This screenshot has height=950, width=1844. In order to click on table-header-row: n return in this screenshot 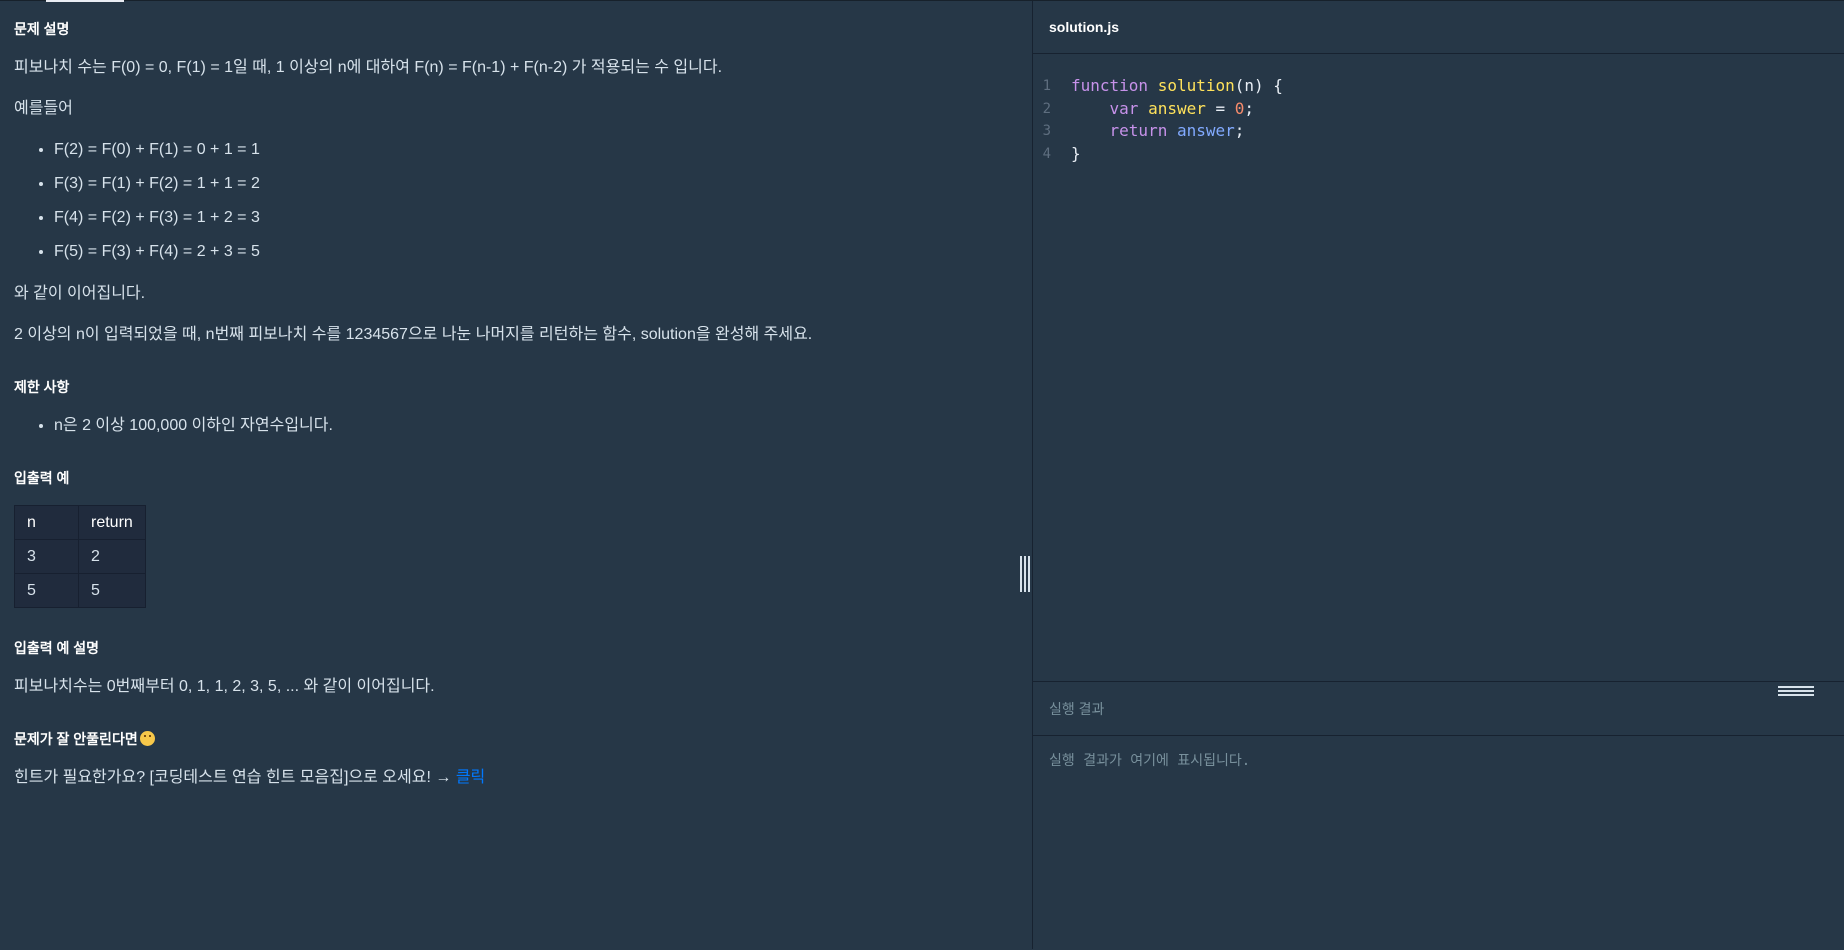, I will do `click(80, 522)`.